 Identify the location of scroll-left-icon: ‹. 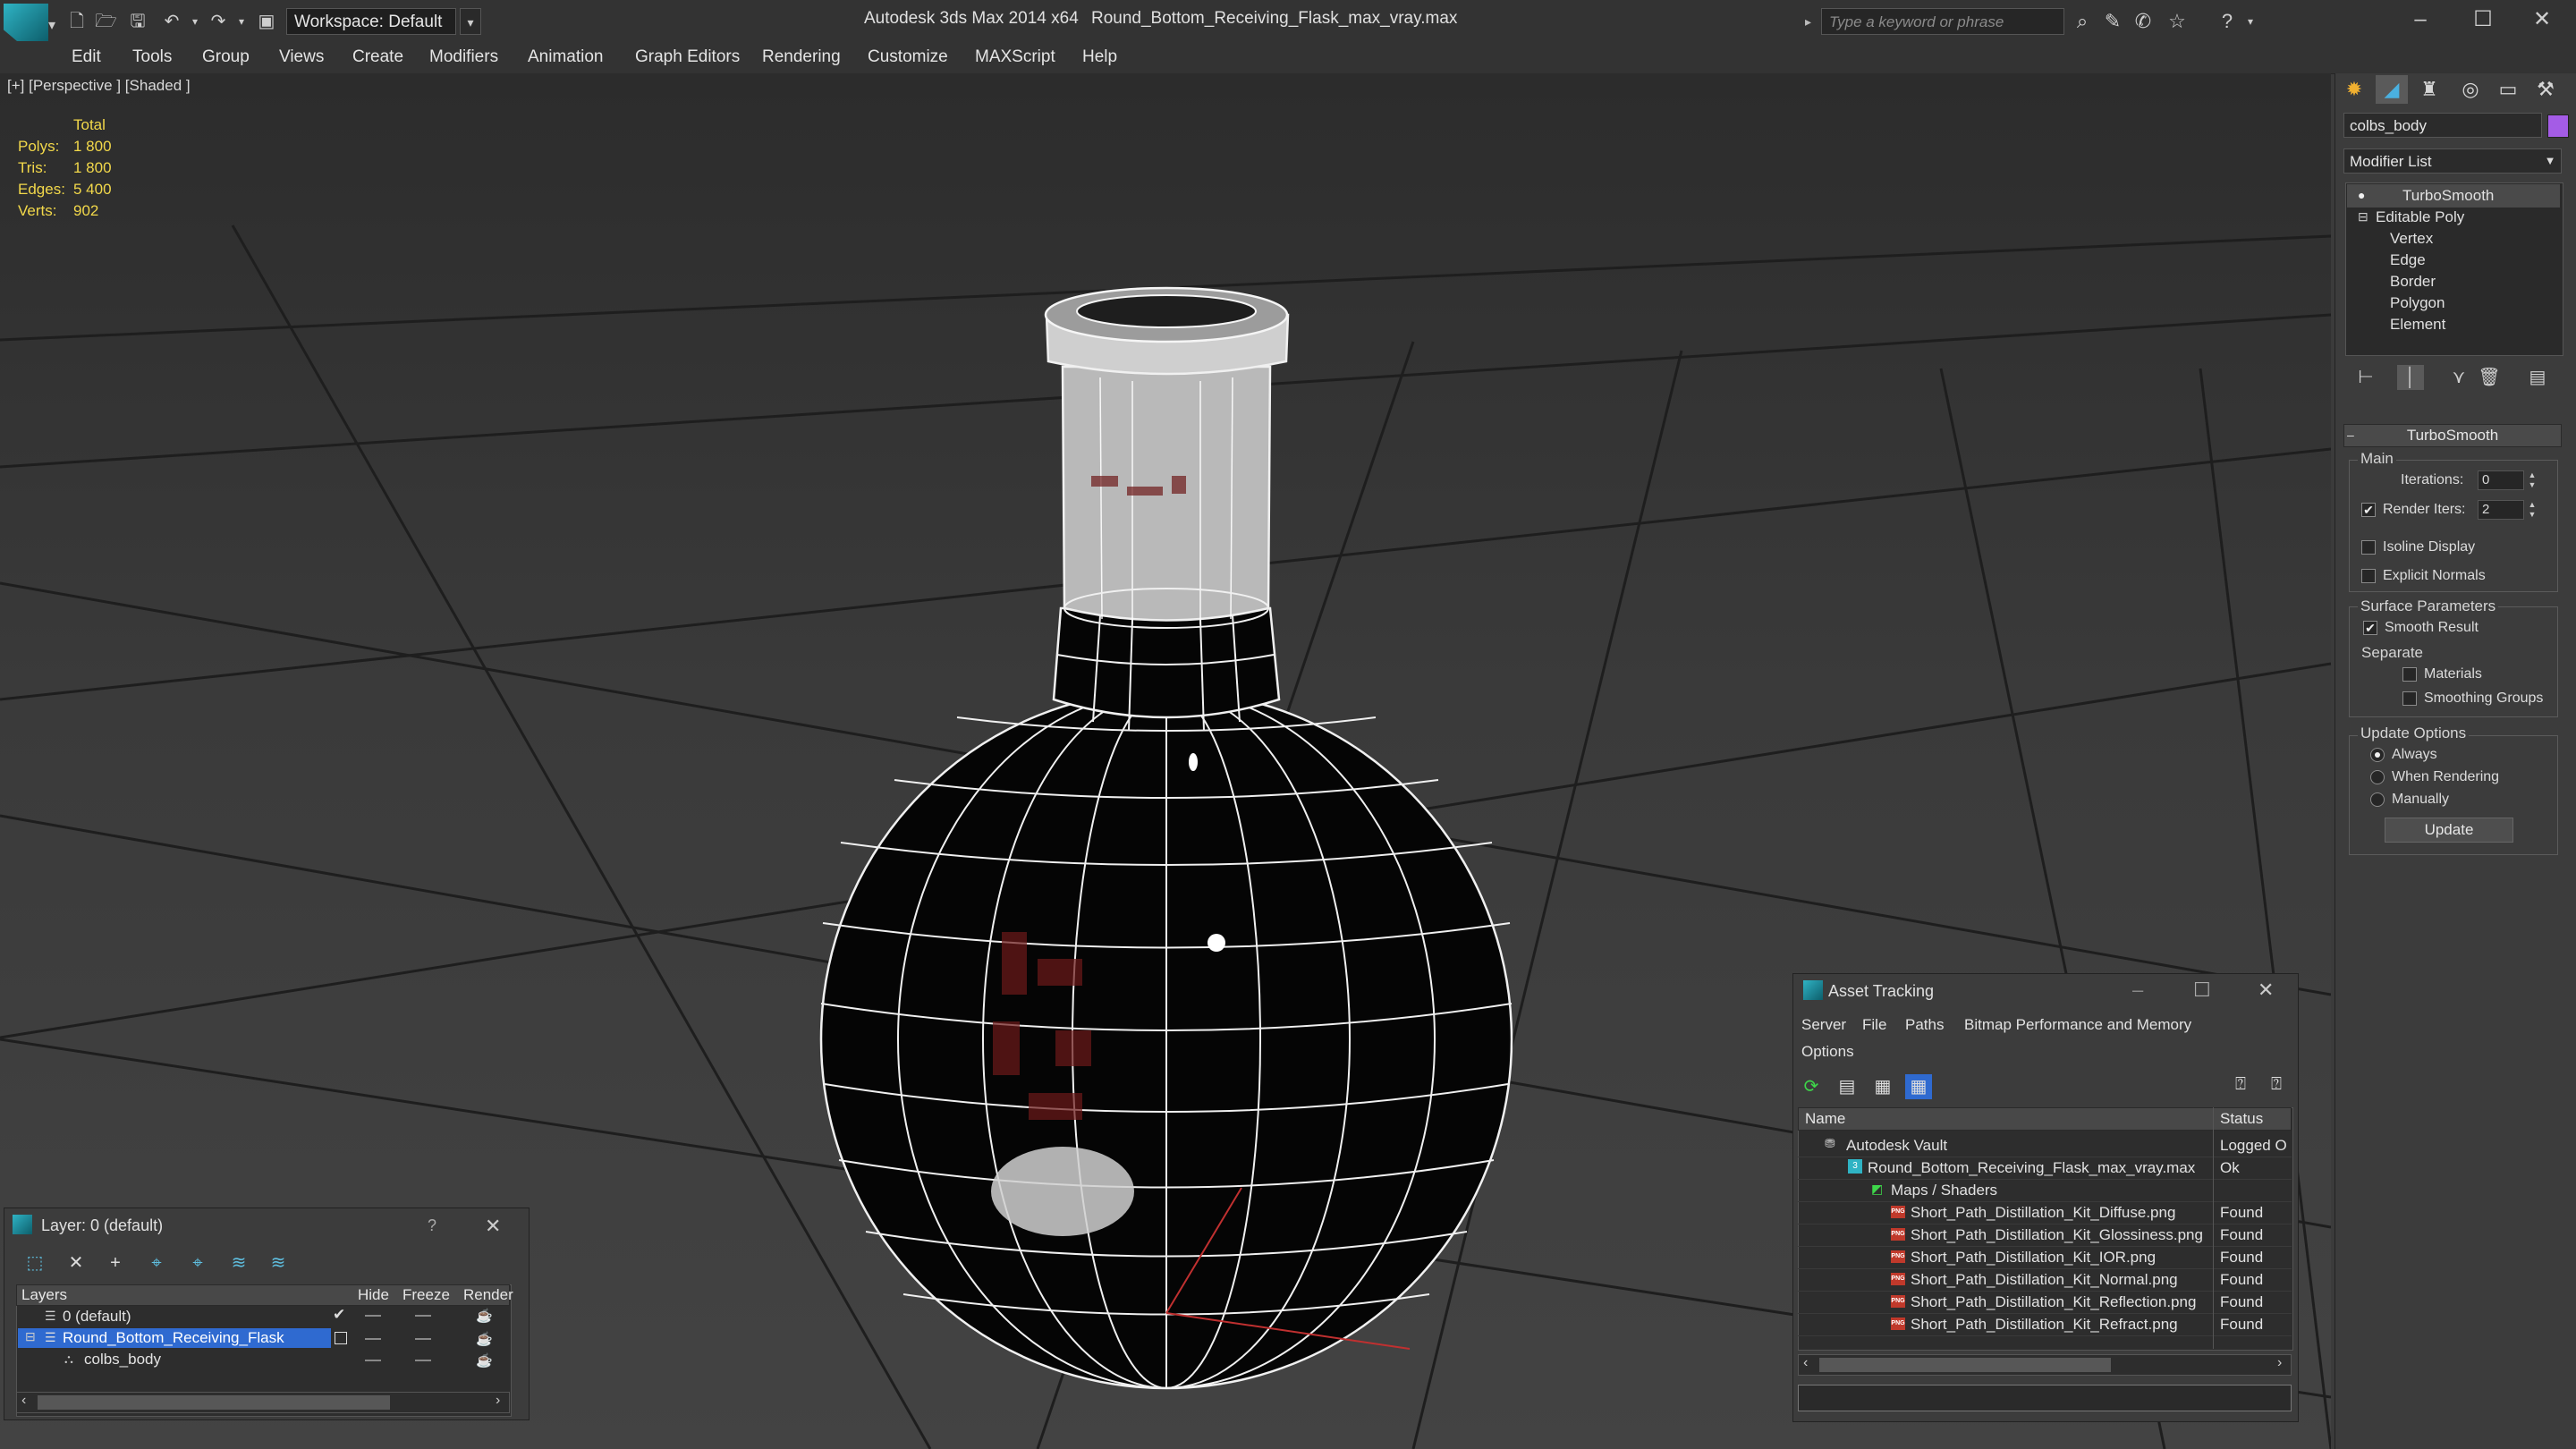
(1805, 1363).